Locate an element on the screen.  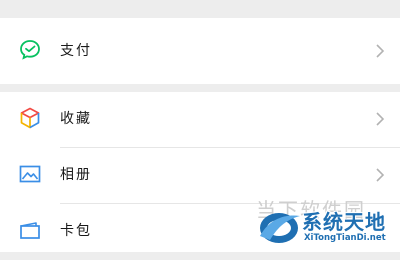
watermark-url: XiTongTianDi.net is located at coordinates (345, 238).